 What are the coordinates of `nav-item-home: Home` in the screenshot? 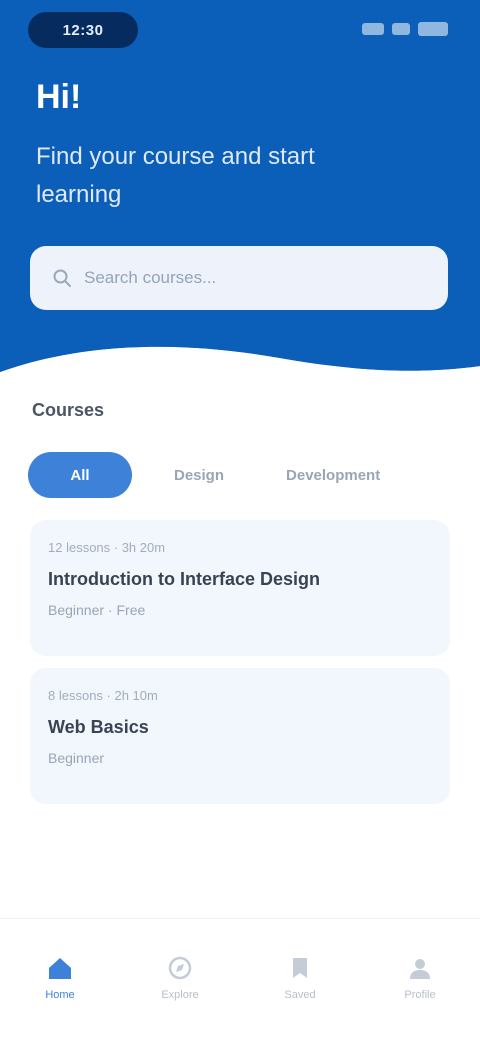 It's located at (60, 978).